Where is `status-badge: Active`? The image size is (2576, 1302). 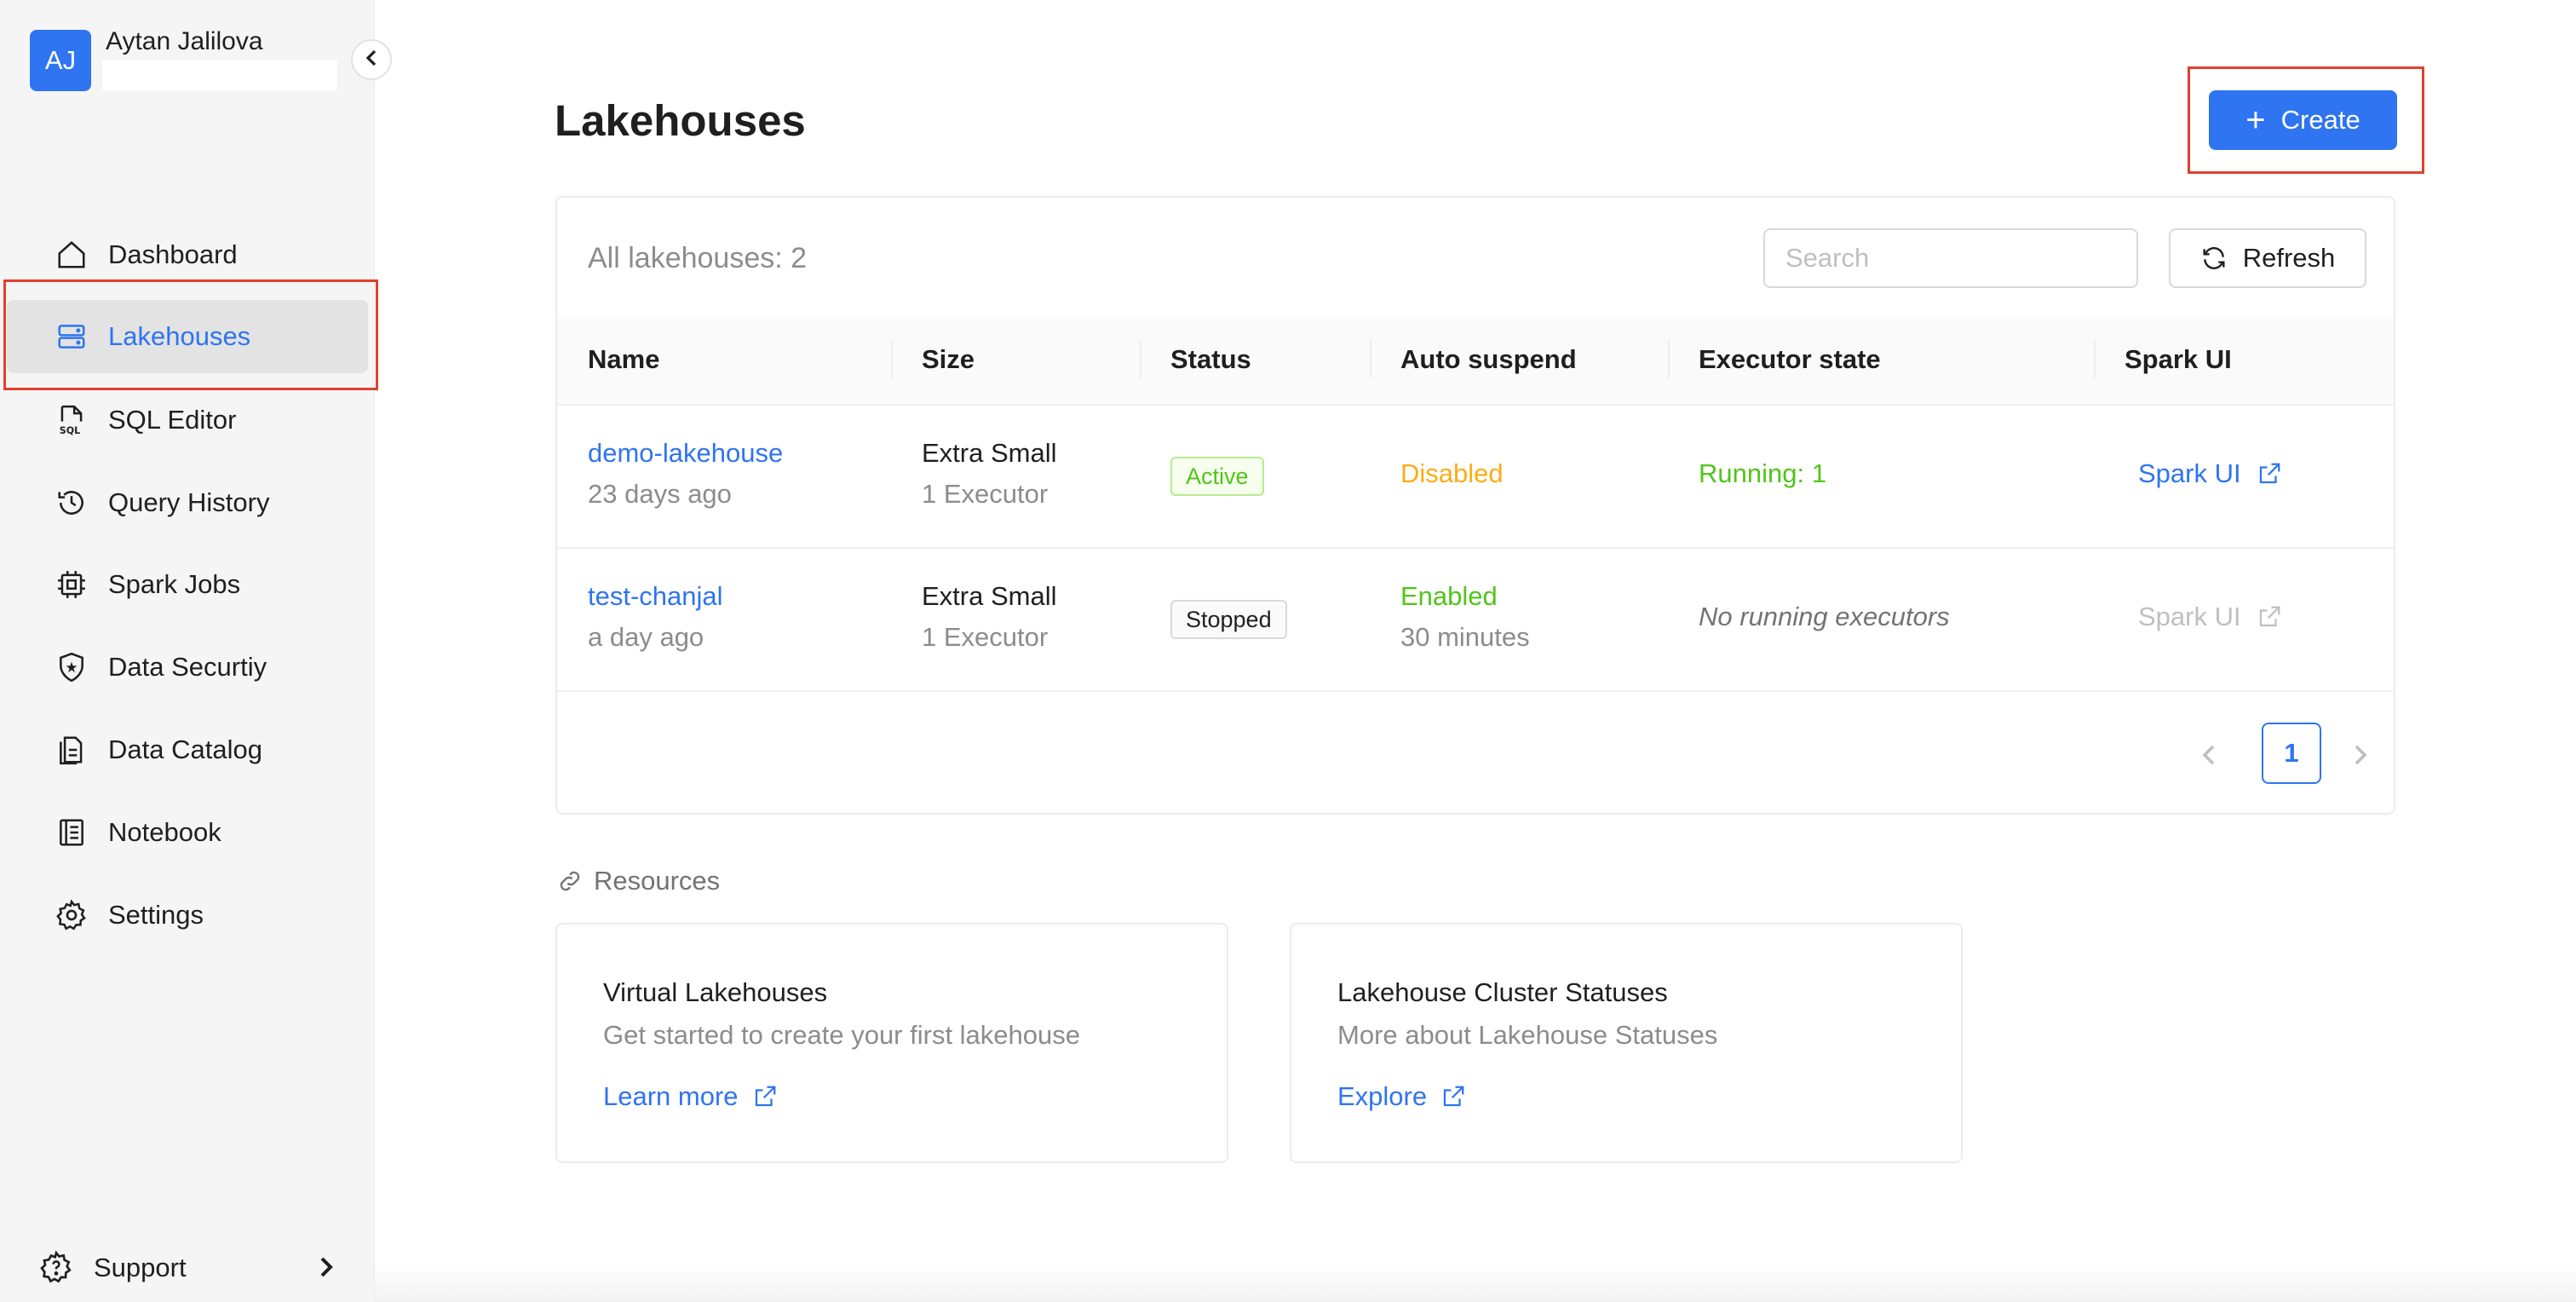
status-badge: Active is located at coordinates (1217, 476).